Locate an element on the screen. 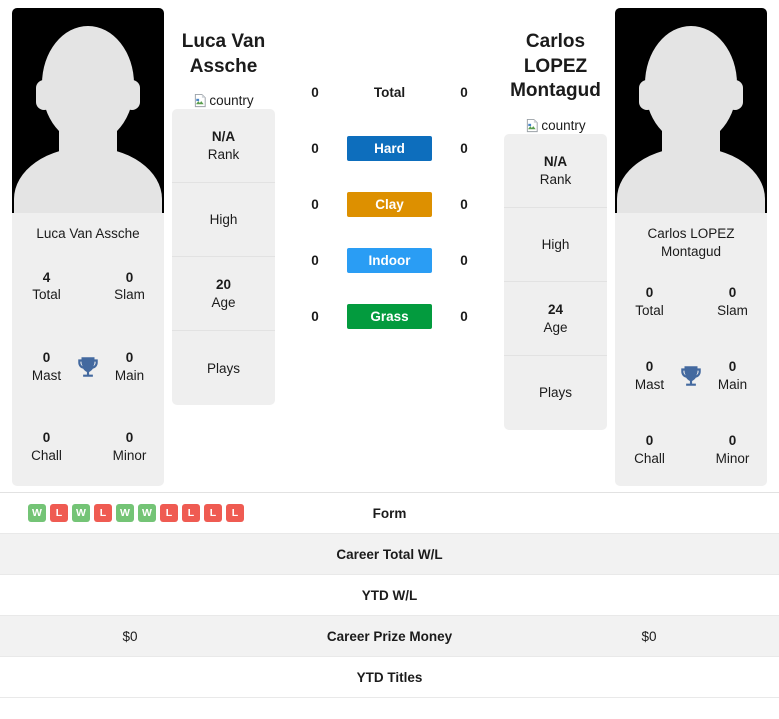  left-titles-slam-value: 0 is located at coordinates (129, 277).